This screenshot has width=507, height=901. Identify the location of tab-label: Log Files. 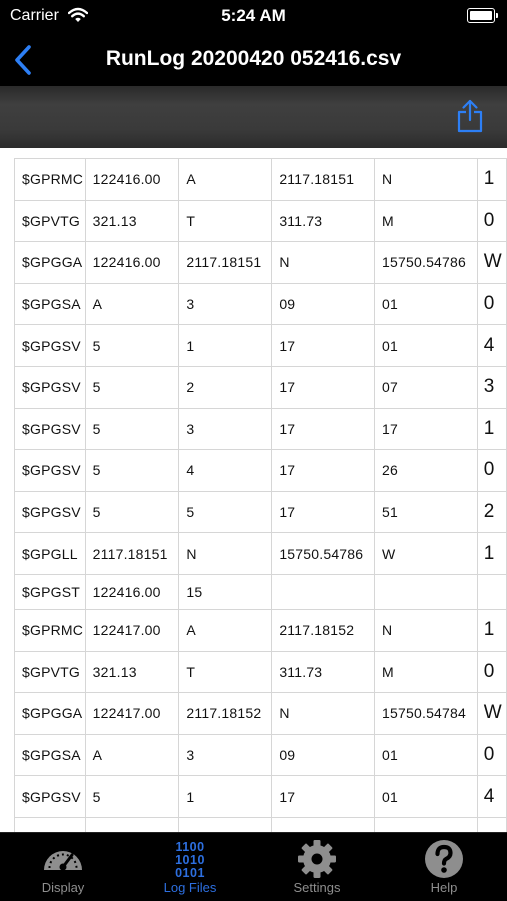
(190, 887).